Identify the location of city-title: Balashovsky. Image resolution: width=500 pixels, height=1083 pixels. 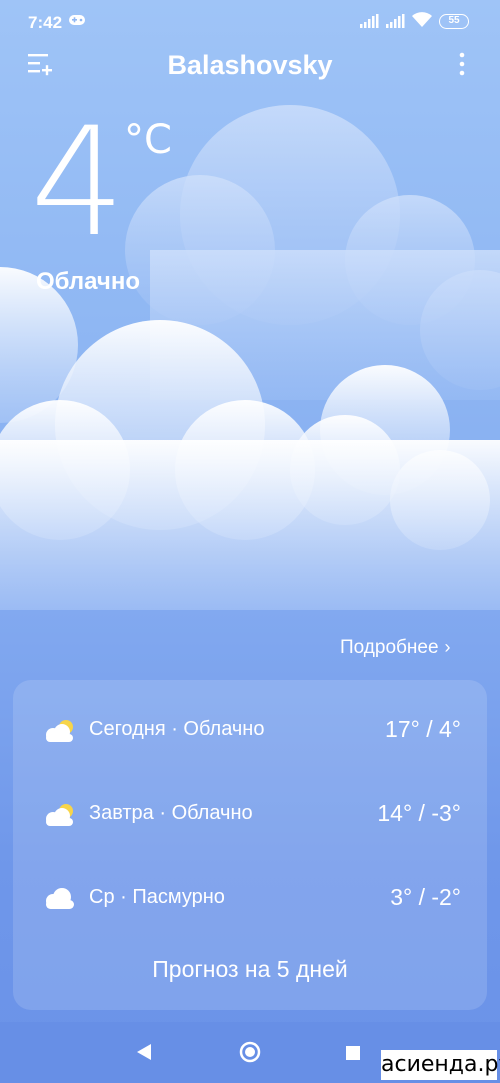
(250, 65).